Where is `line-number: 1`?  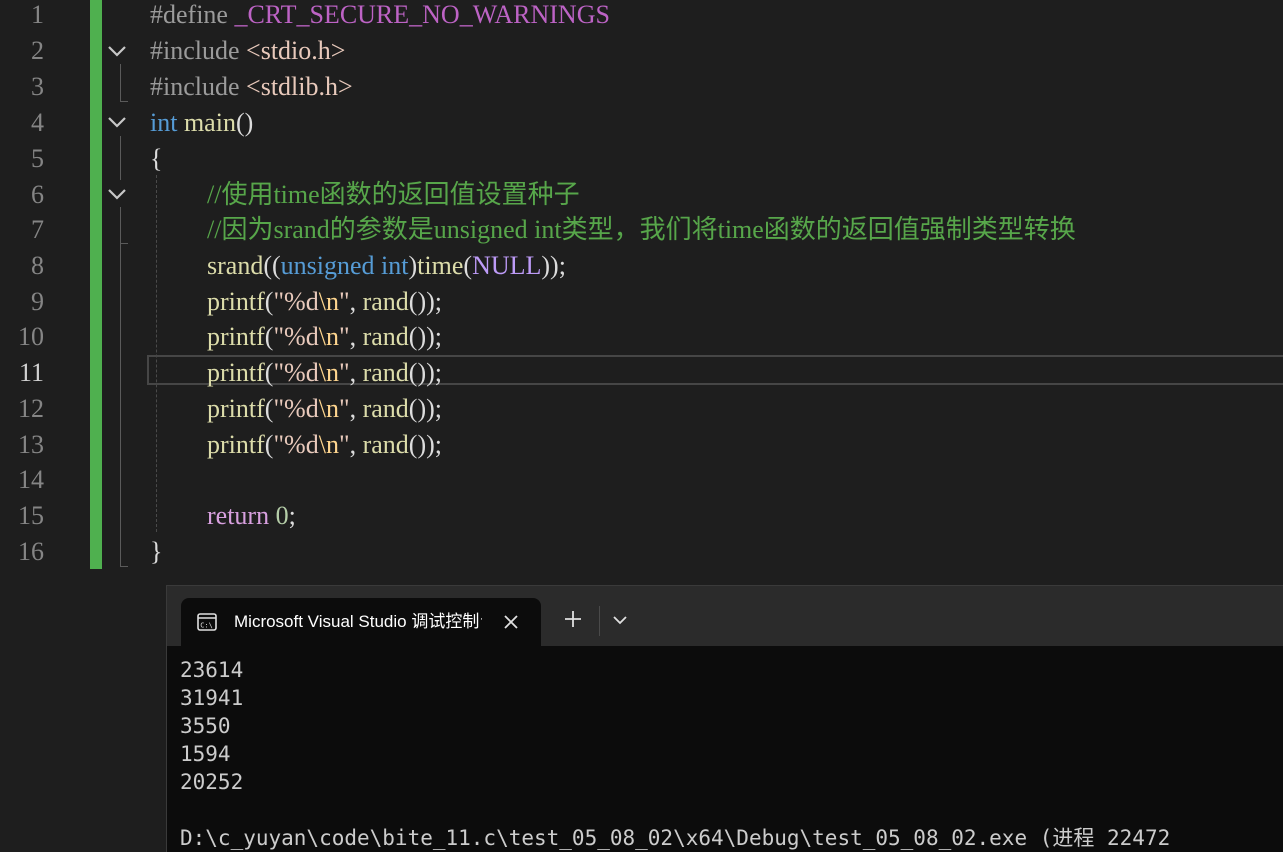
line-number: 1 is located at coordinates (37, 14).